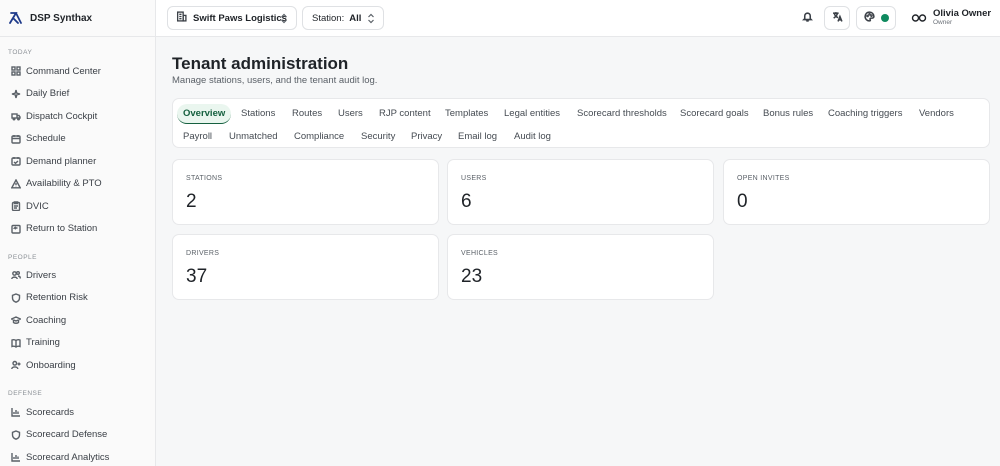  Describe the element at coordinates (763, 178) in the screenshot. I see `stat-label: OPEN INVITES` at that location.